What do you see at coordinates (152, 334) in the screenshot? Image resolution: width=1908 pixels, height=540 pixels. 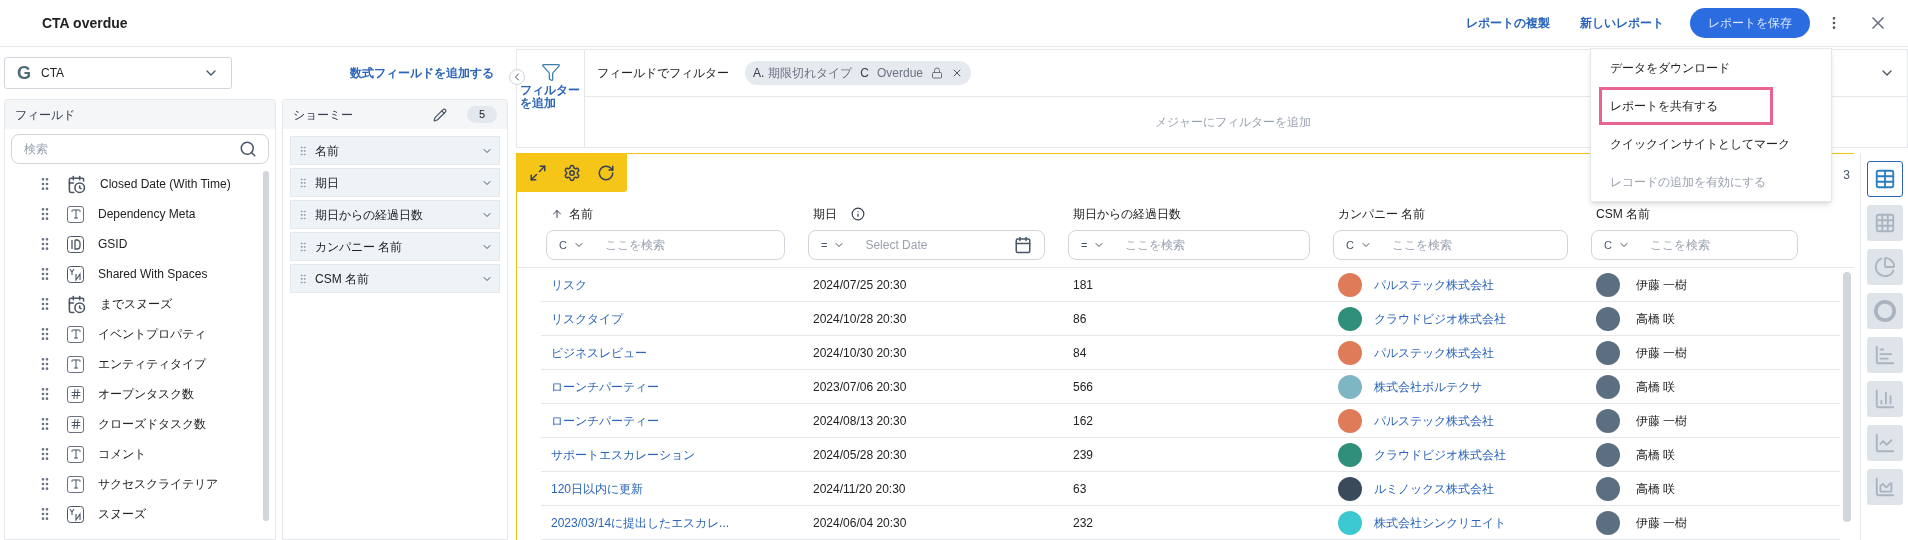 I see `field-item: イベントプロパティ` at bounding box center [152, 334].